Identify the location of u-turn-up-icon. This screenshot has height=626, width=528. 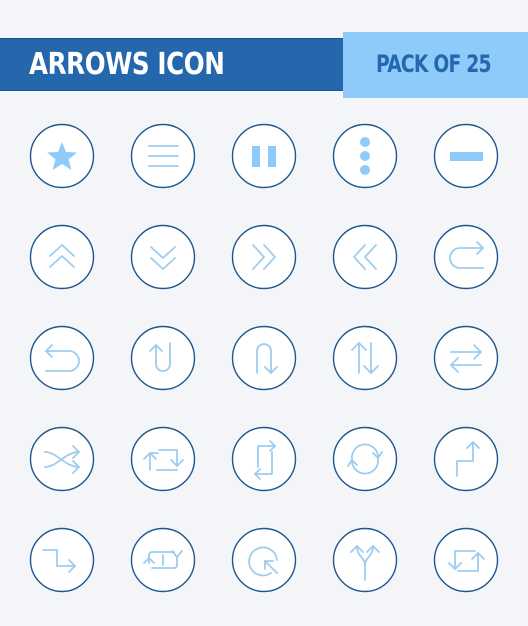
(163, 358).